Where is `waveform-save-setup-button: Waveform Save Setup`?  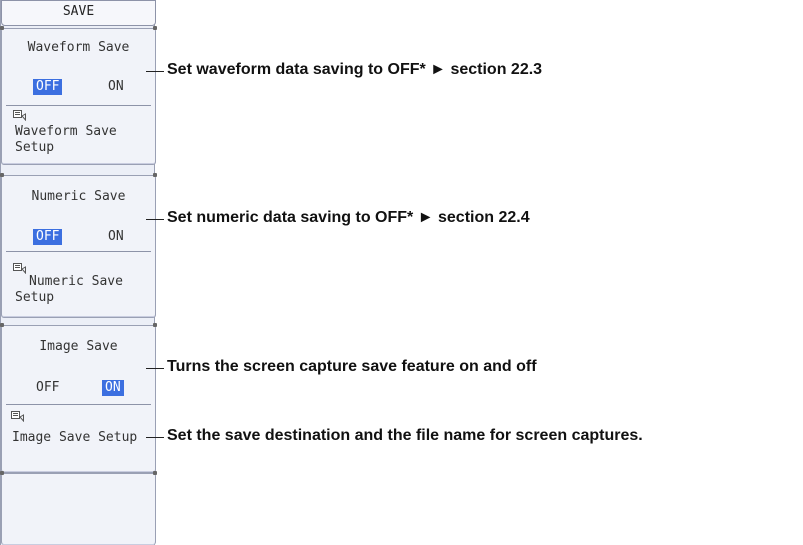 waveform-save-setup-button: Waveform Save Setup is located at coordinates (78, 135).